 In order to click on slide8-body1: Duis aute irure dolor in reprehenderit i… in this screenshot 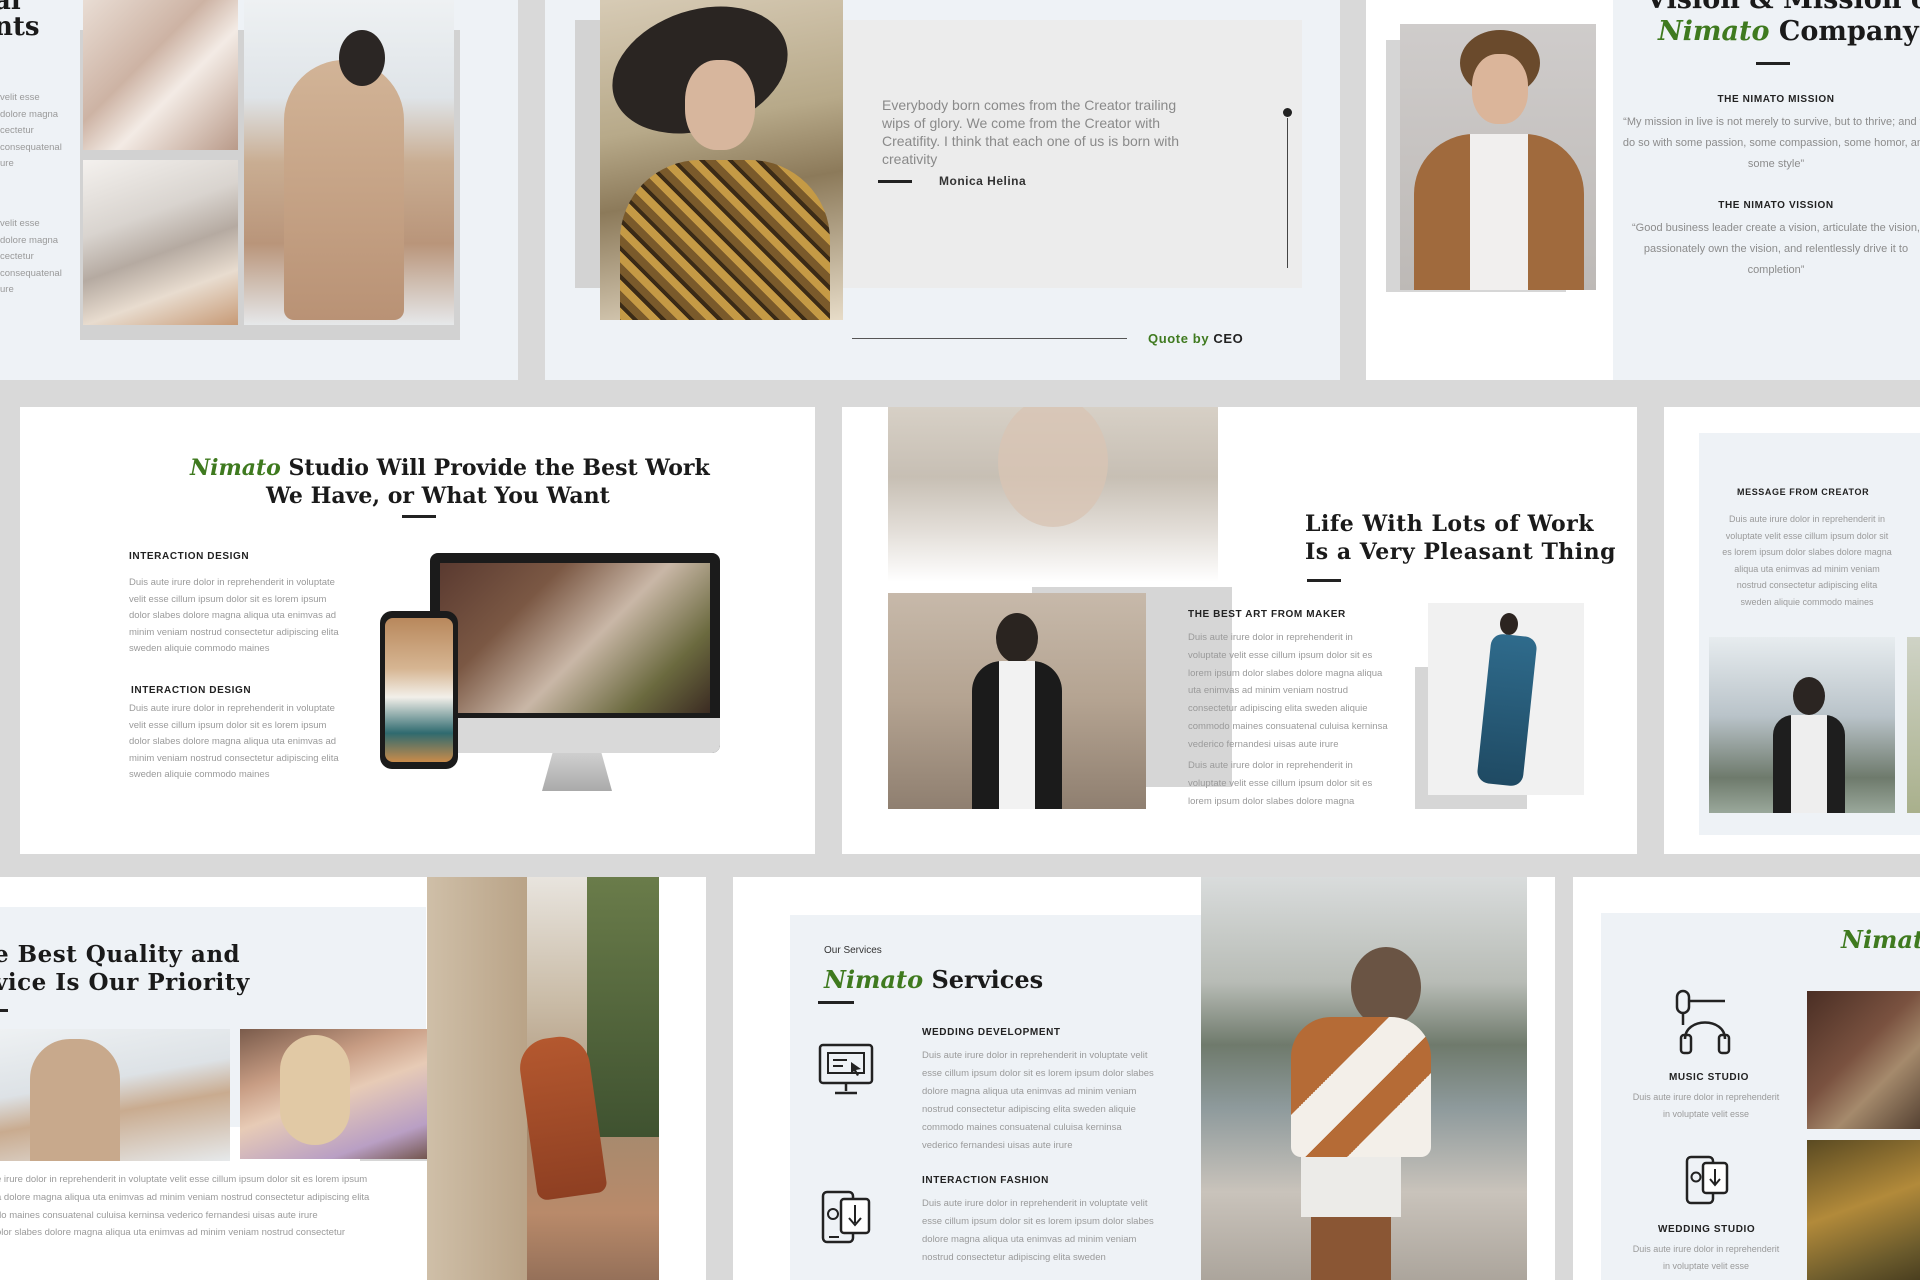, I will do `click(1038, 1100)`.